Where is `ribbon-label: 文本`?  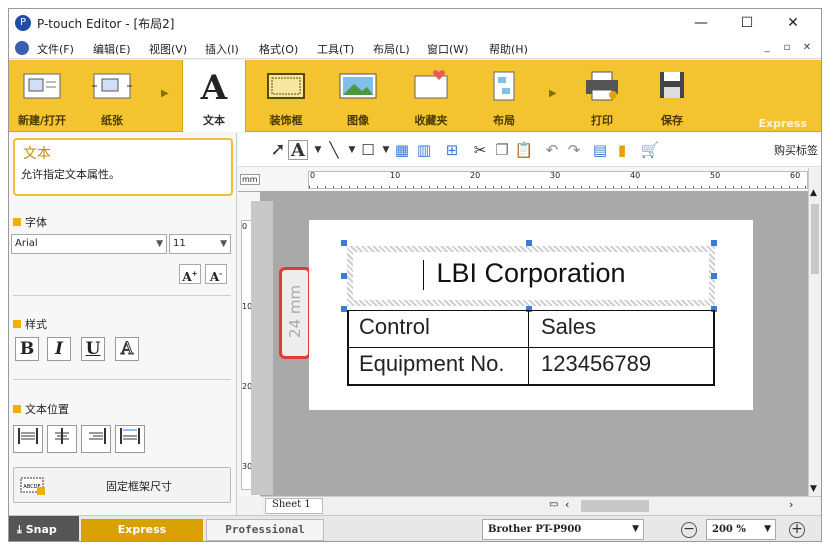 ribbon-label: 文本 is located at coordinates (214, 120).